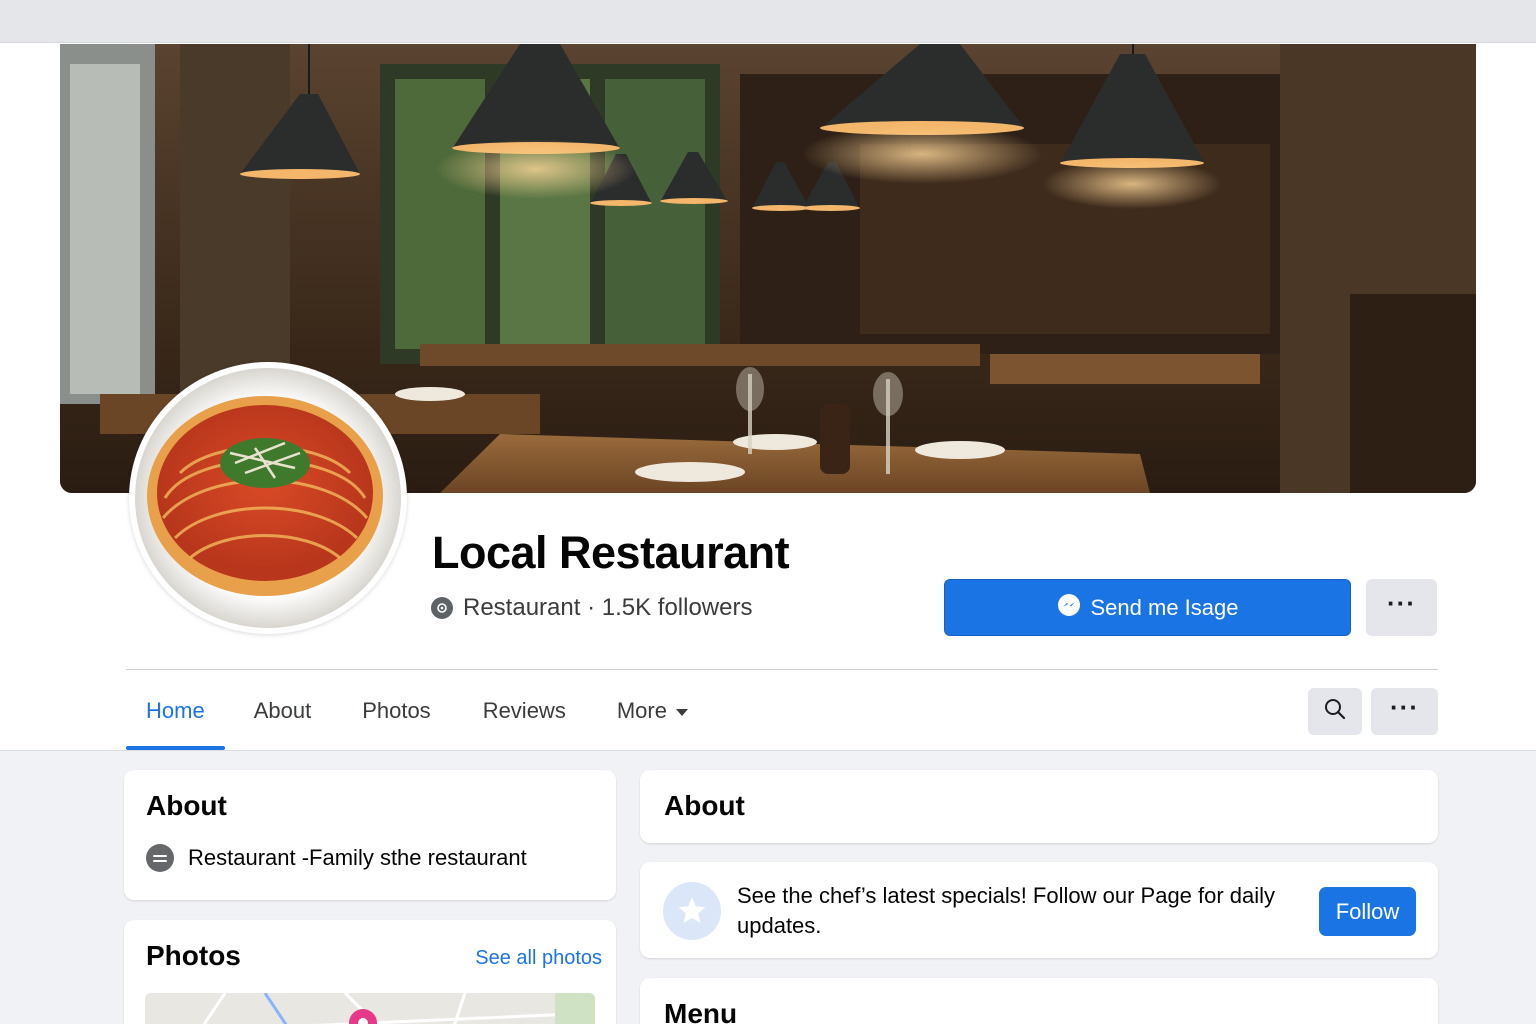  Describe the element at coordinates (782, 669) in the screenshot. I see `header-divider` at that location.